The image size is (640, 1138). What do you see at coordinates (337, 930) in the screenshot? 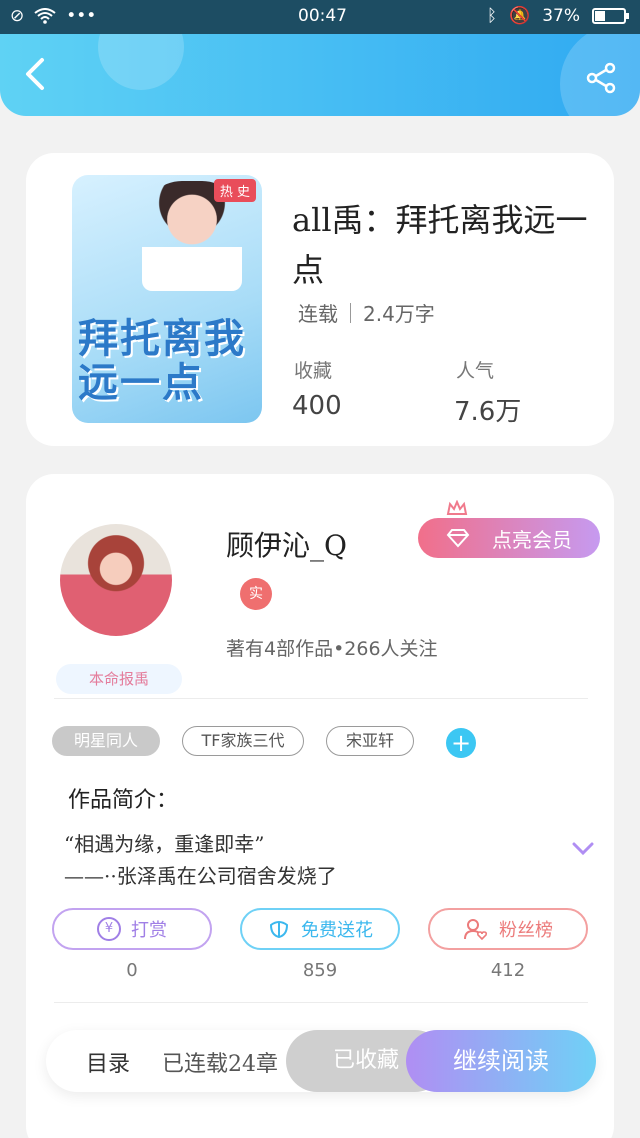
I see `send-flower-label: 免费送花` at bounding box center [337, 930].